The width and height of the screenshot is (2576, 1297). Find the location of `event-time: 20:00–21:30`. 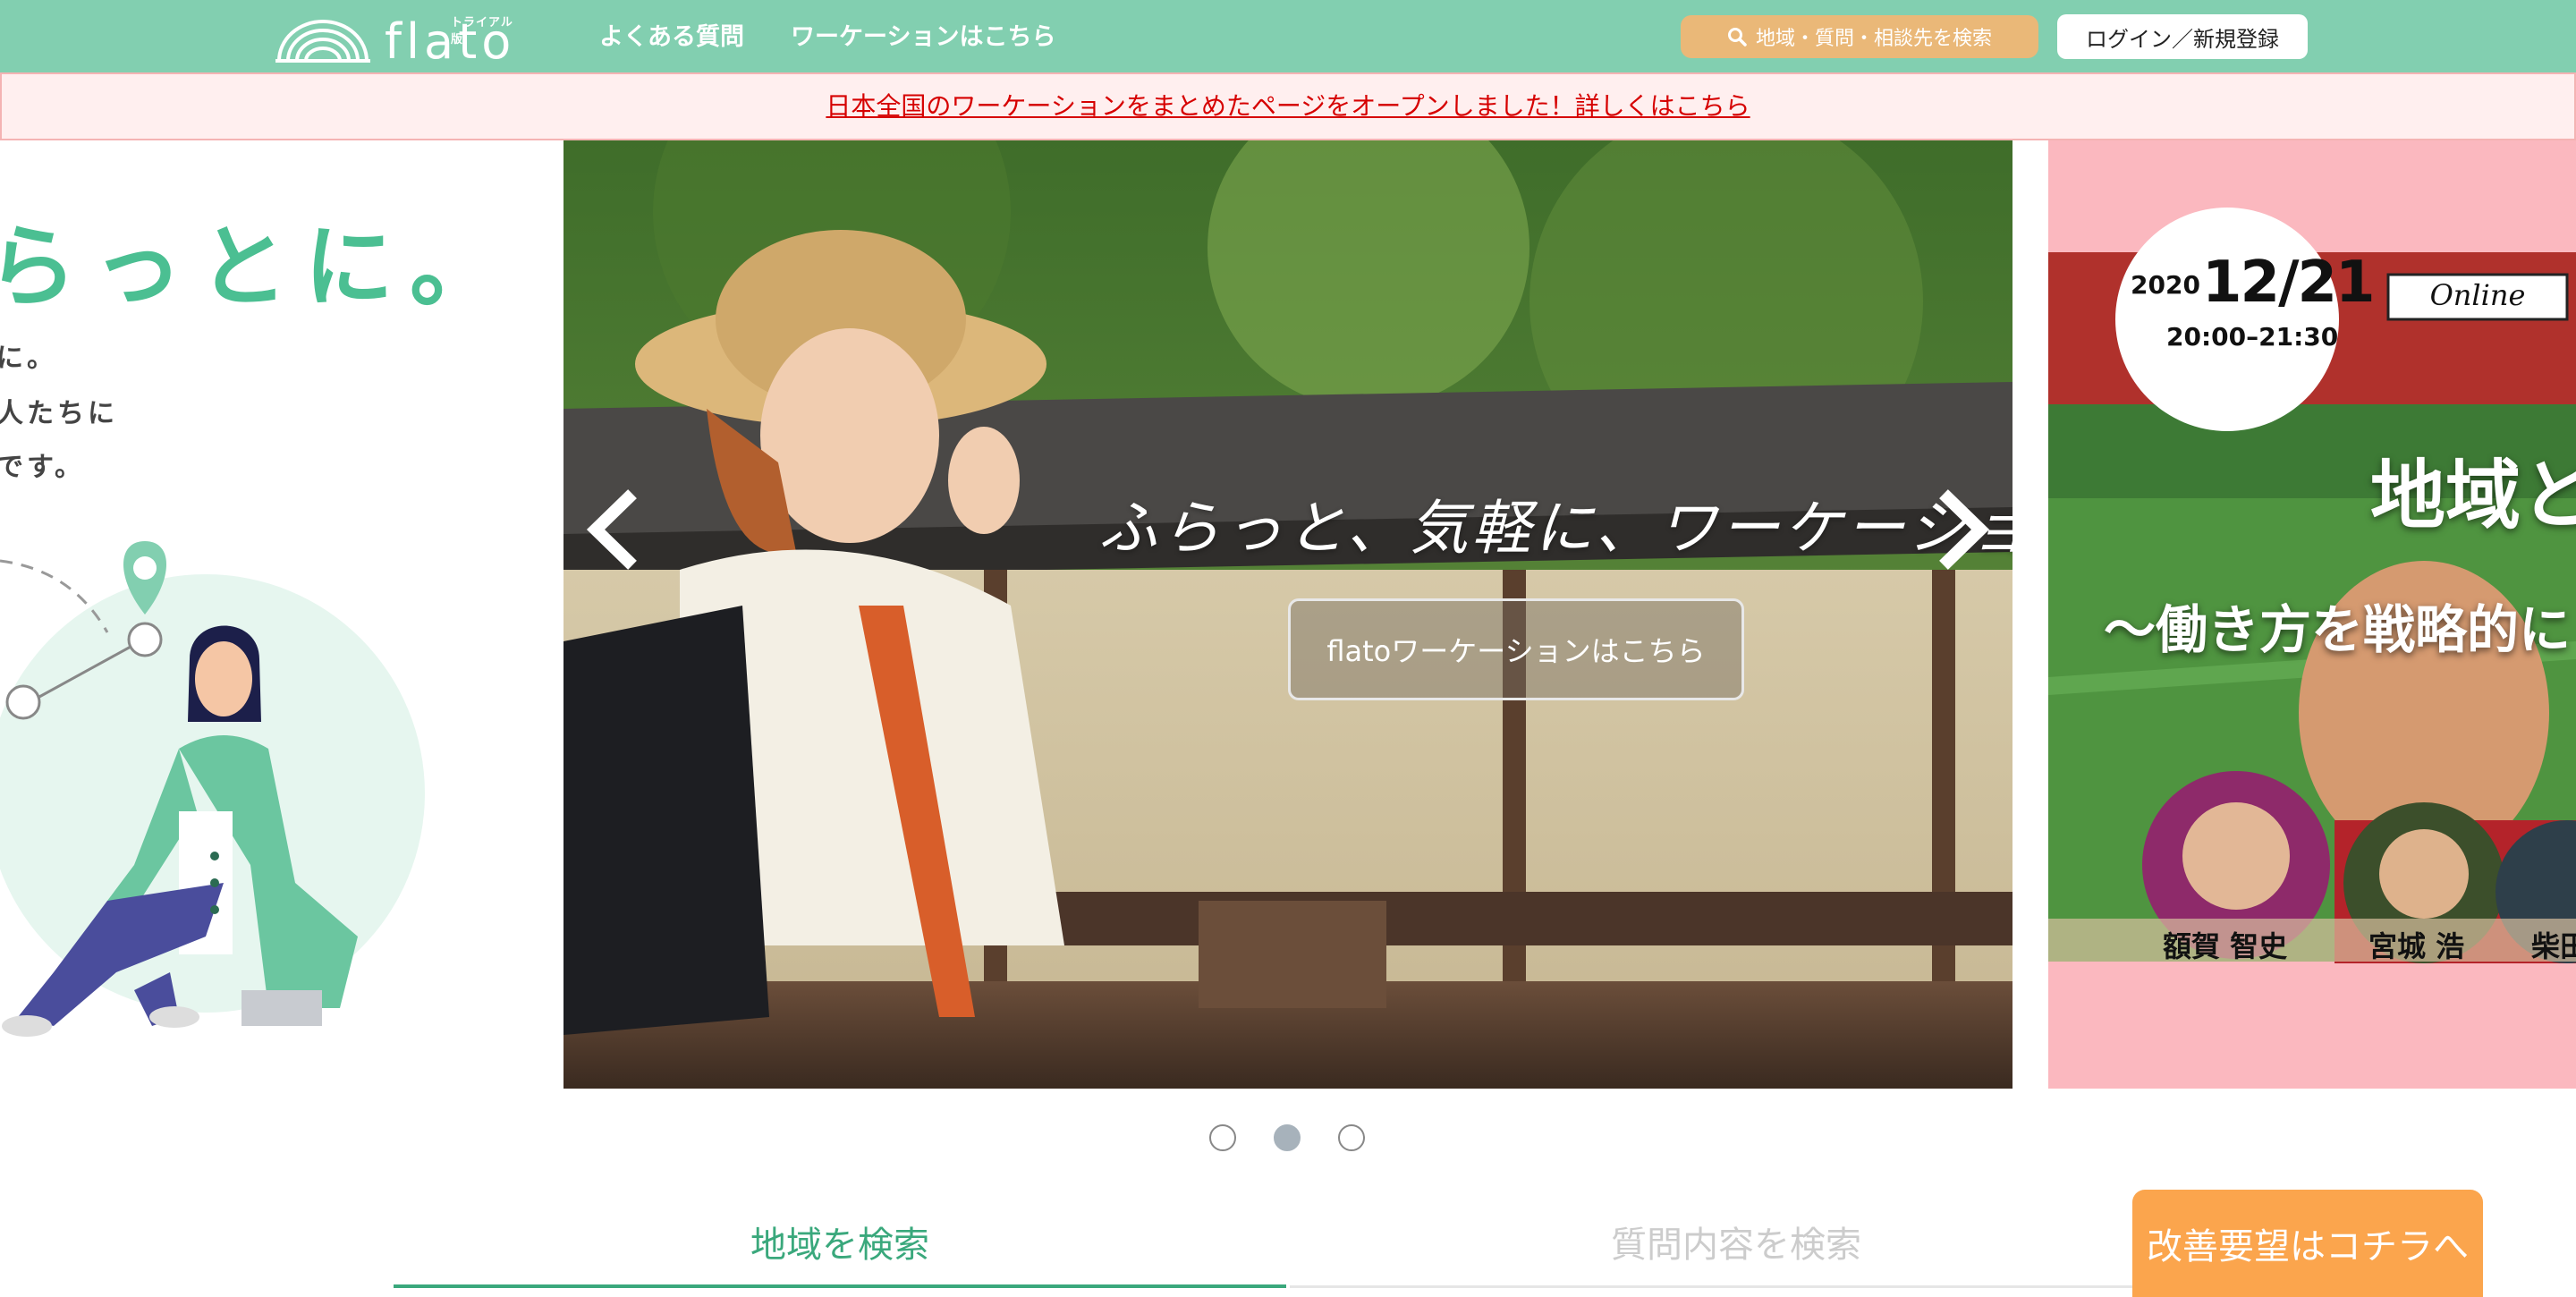

event-time: 20:00–21:30 is located at coordinates (2252, 337).